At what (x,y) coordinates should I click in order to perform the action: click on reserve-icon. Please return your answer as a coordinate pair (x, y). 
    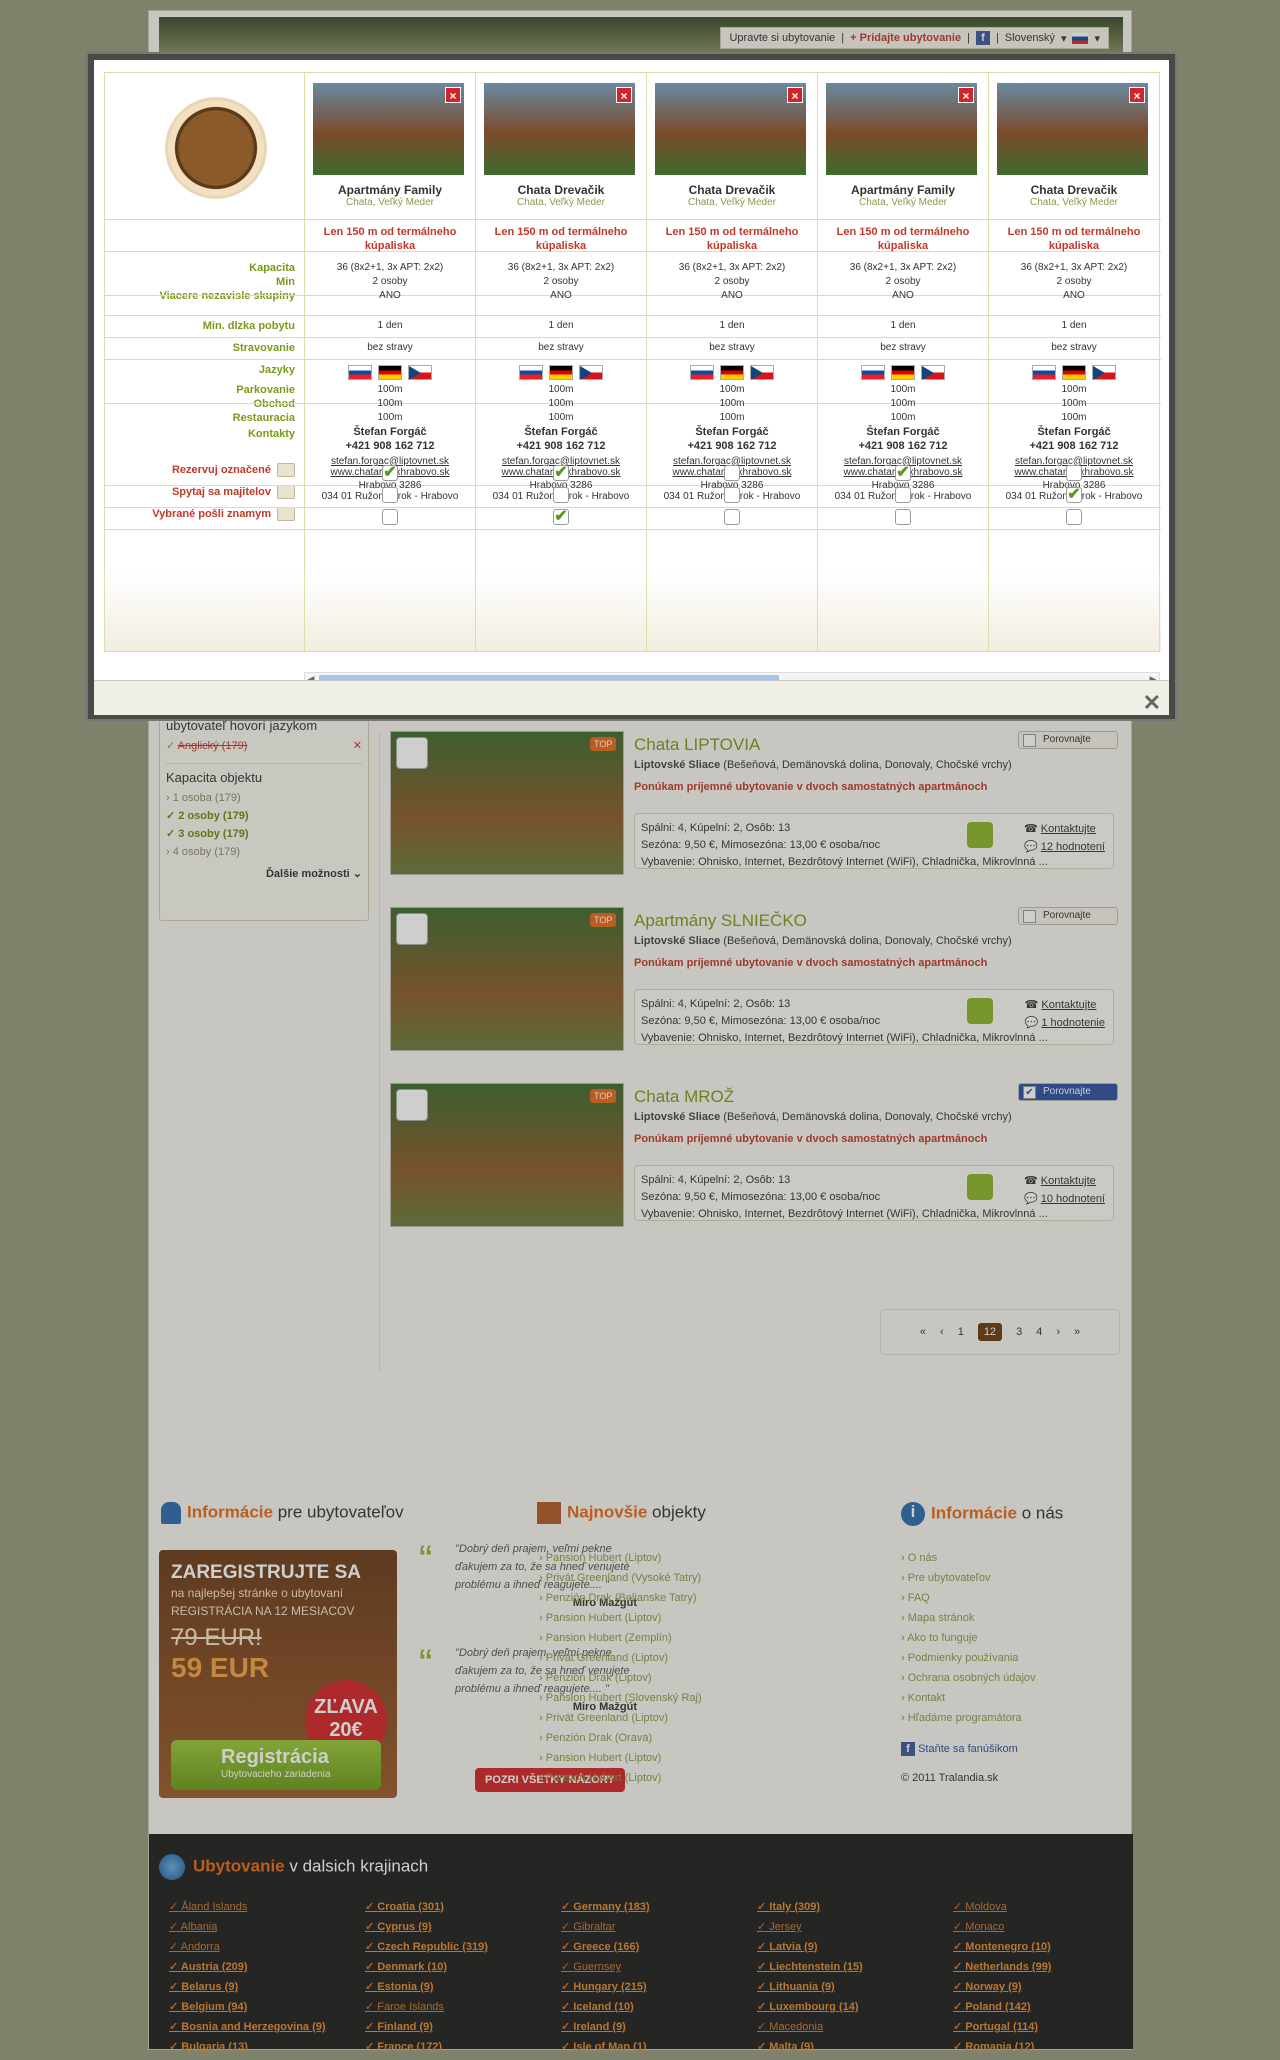
    Looking at the image, I should click on (286, 470).